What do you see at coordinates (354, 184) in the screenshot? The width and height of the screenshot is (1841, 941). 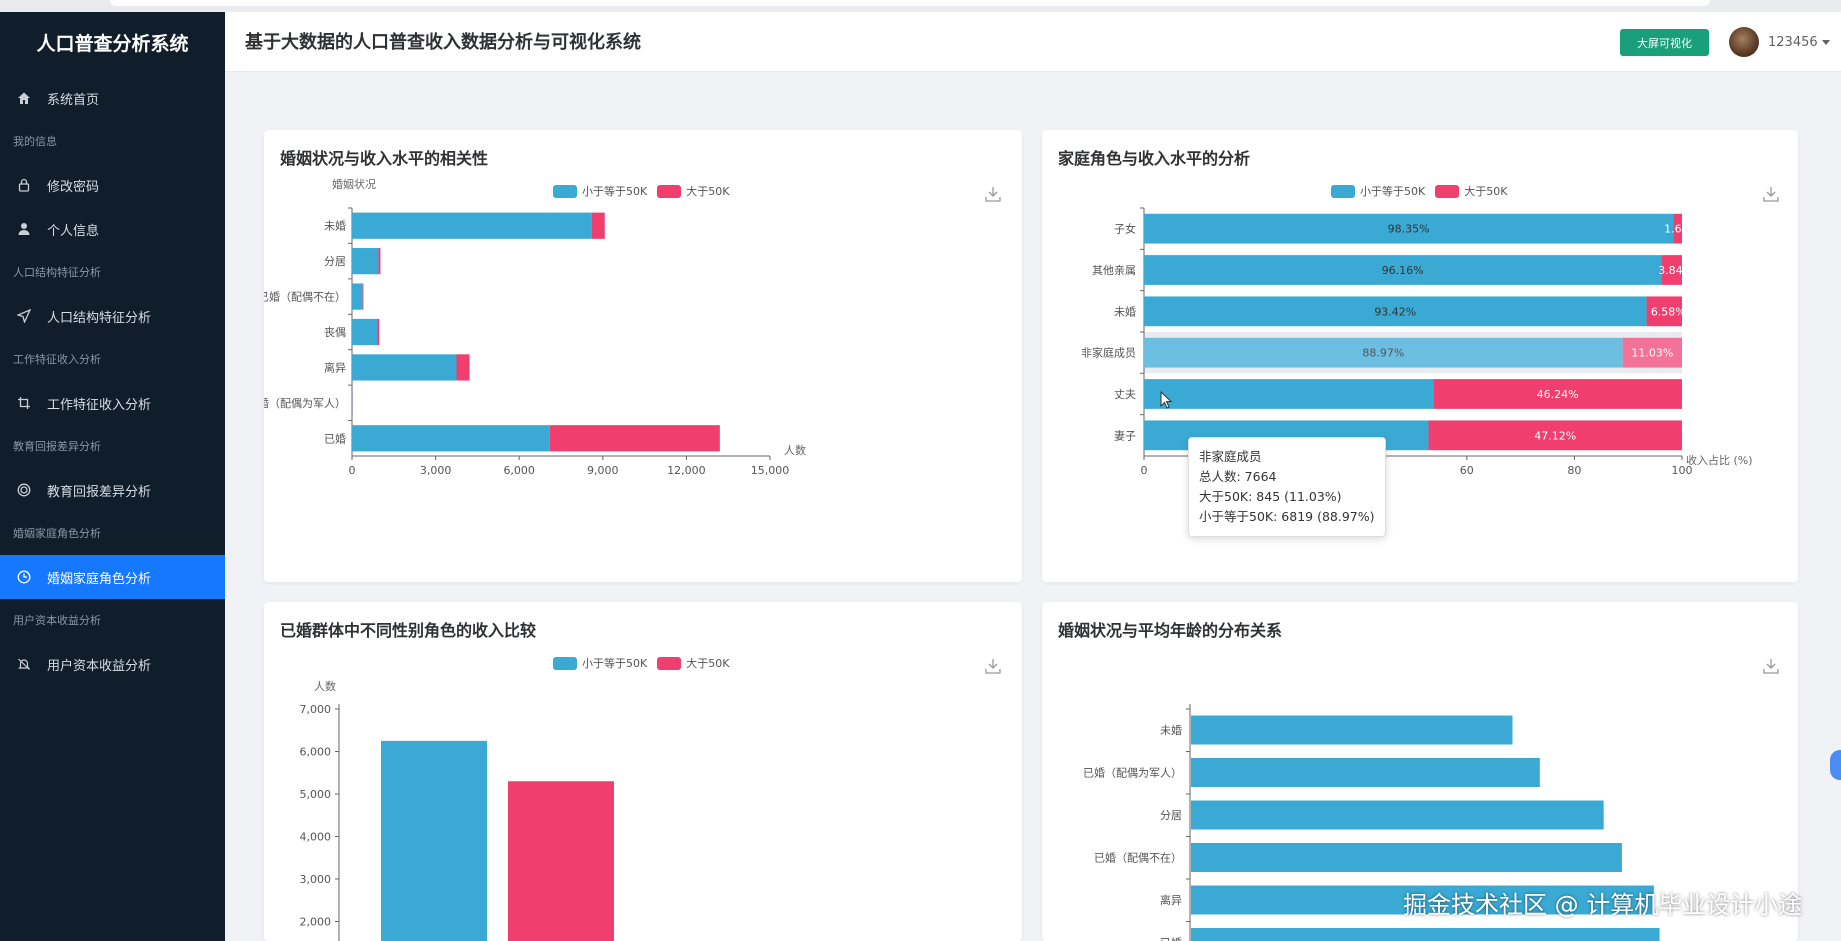 I see `y-axis-title: 婚姻状况` at bounding box center [354, 184].